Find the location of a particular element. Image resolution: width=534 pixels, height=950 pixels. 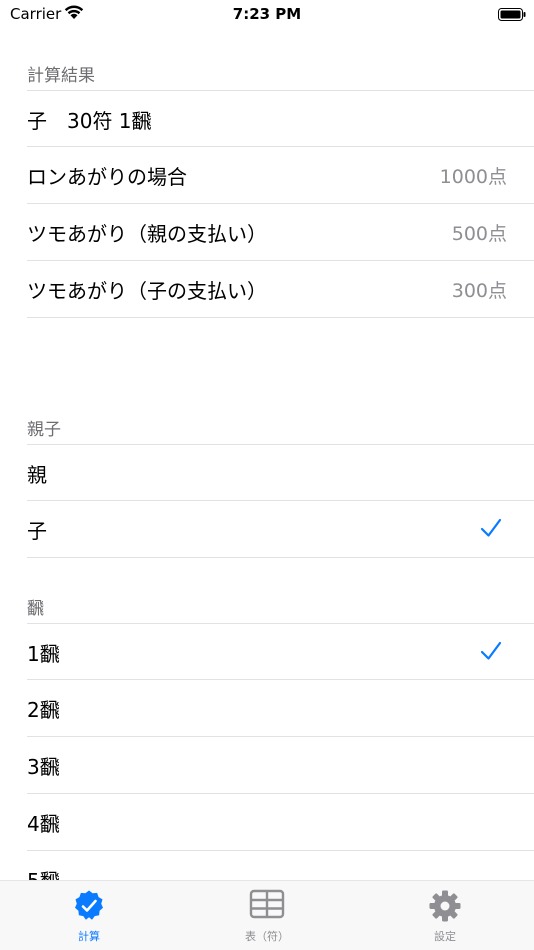

tsumo-oya-label: ツモあがり（親の支払い） is located at coordinates (147, 234).